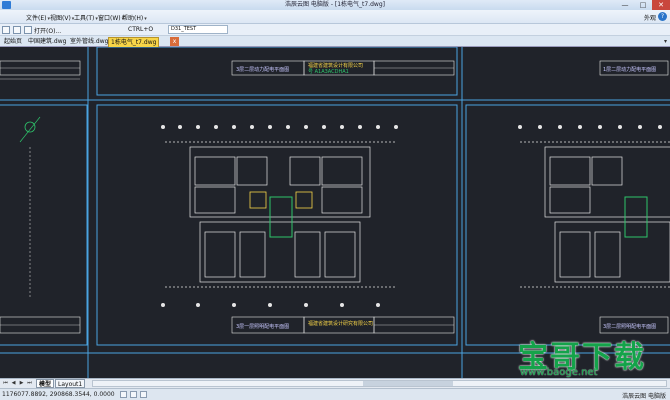 Image resolution: width=670 pixels, height=400 pixels. Describe the element at coordinates (29, 383) in the screenshot. I see `last-layout-icon: ⏭` at that location.